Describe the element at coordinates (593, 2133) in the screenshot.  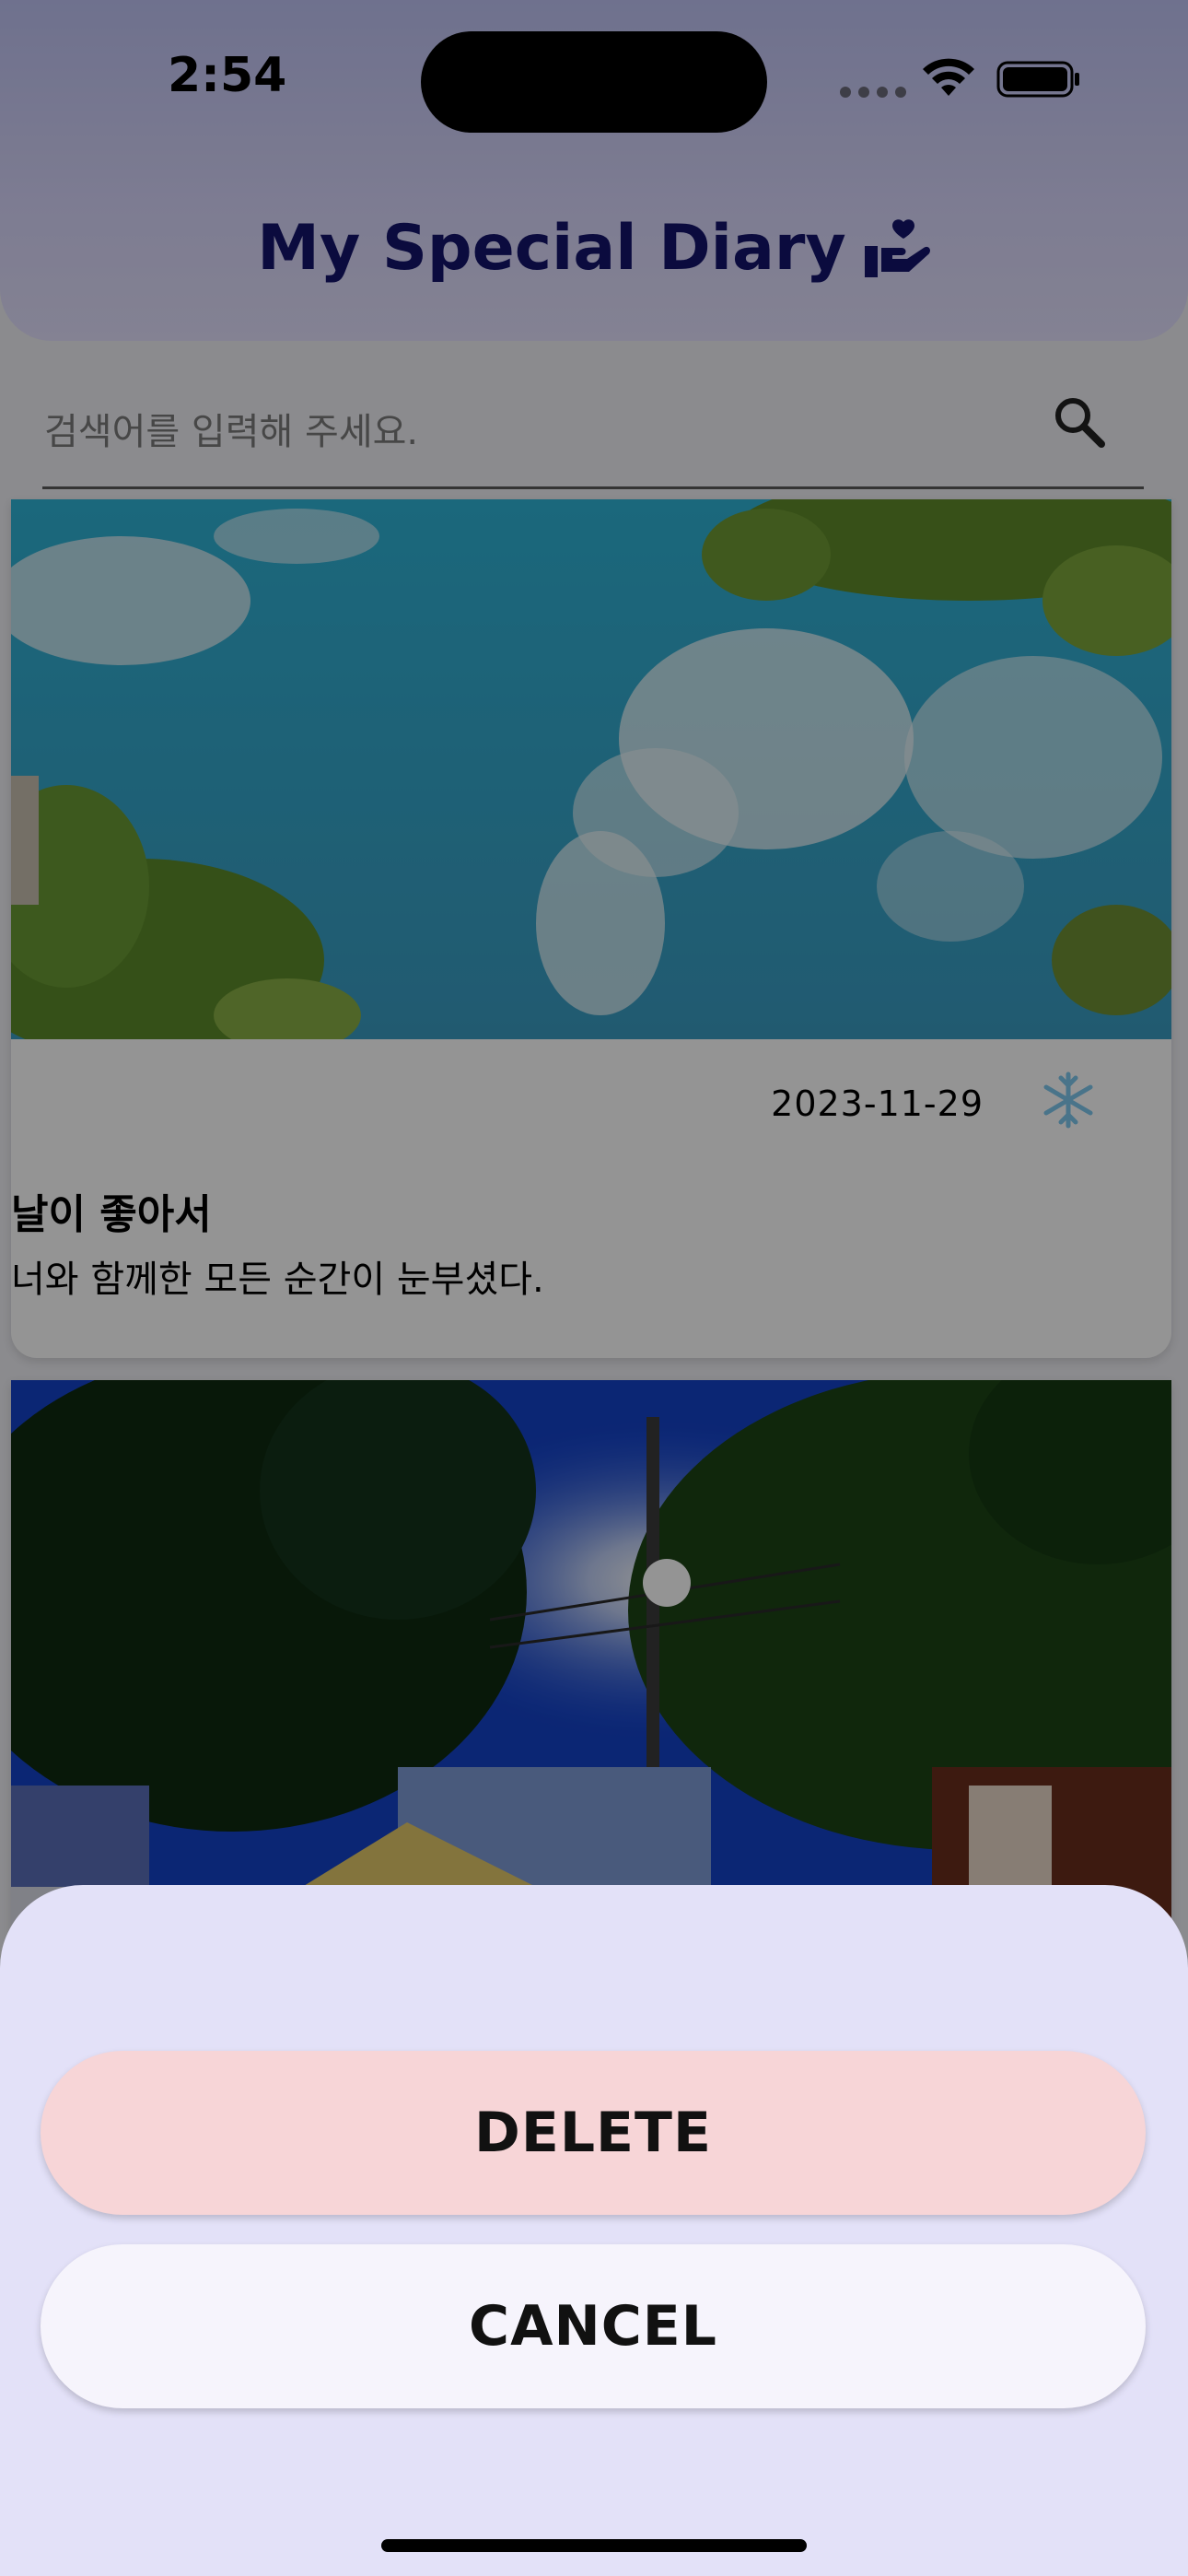
I see `delete-button: DELETE` at that location.